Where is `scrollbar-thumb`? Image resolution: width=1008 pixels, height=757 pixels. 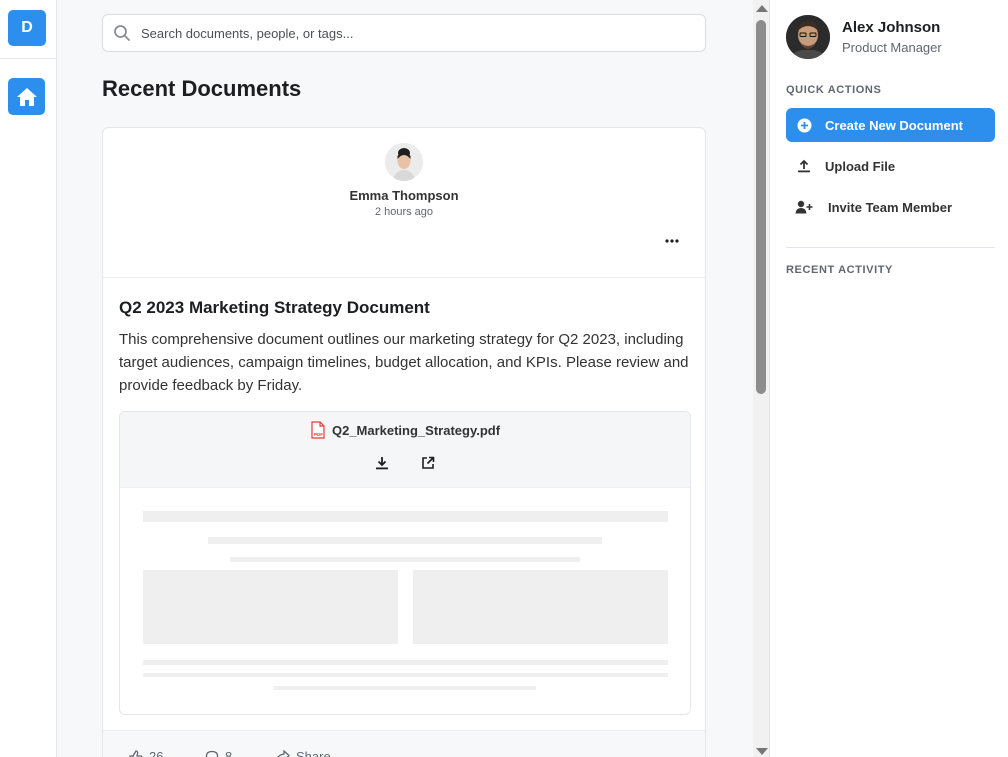
scrollbar-thumb is located at coordinates (761, 207).